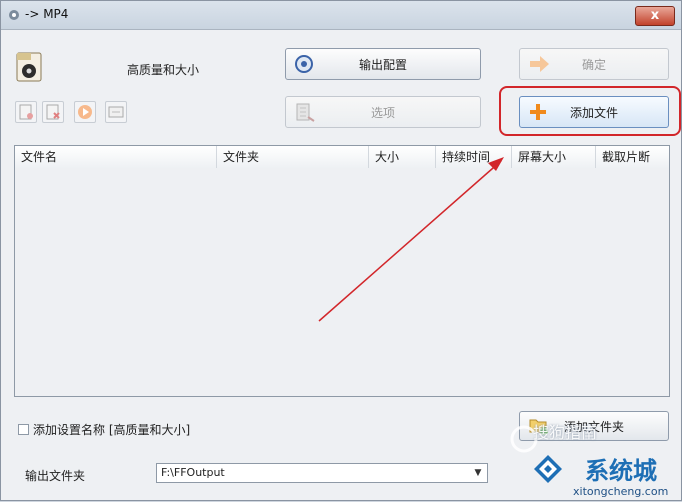 Image resolution: width=682 pixels, height=502 pixels. I want to click on play-icon, so click(85, 112).